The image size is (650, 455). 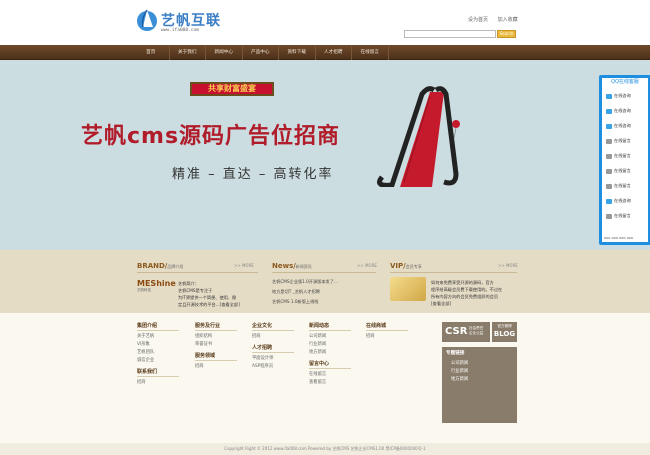 What do you see at coordinates (497, 19) in the screenshot?
I see `top-links: 设为首页 加入收藏` at bounding box center [497, 19].